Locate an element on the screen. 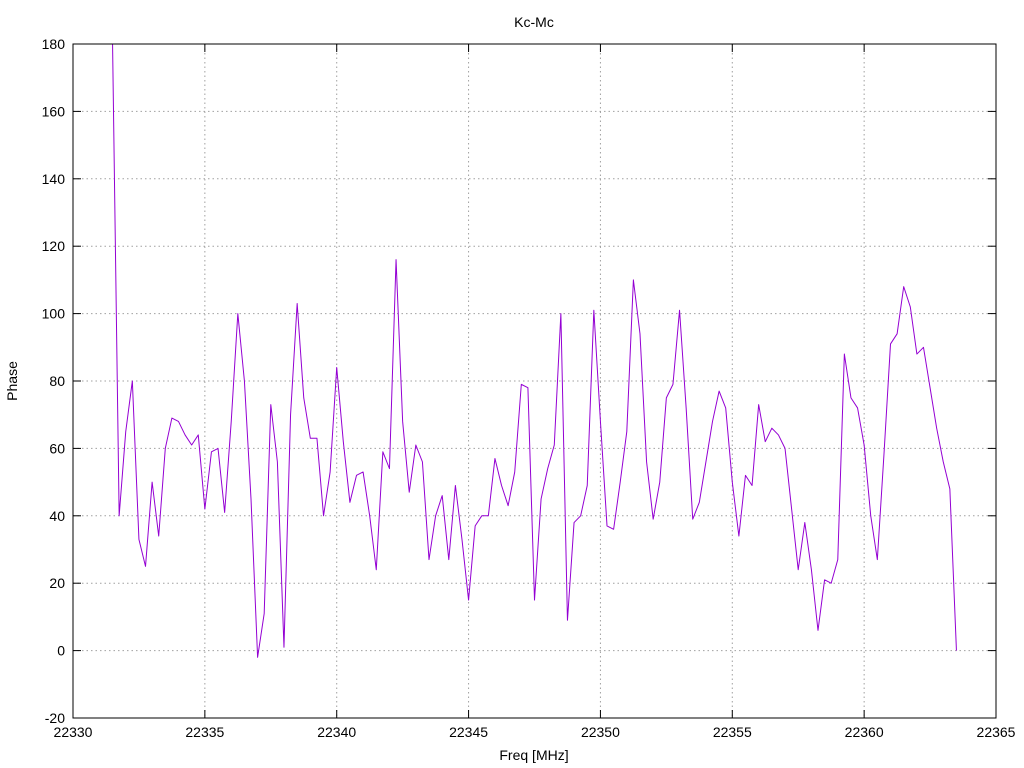 Image resolution: width=1024 pixels, height=768 pixels. y-tick-label: 100 is located at coordinates (54, 314).